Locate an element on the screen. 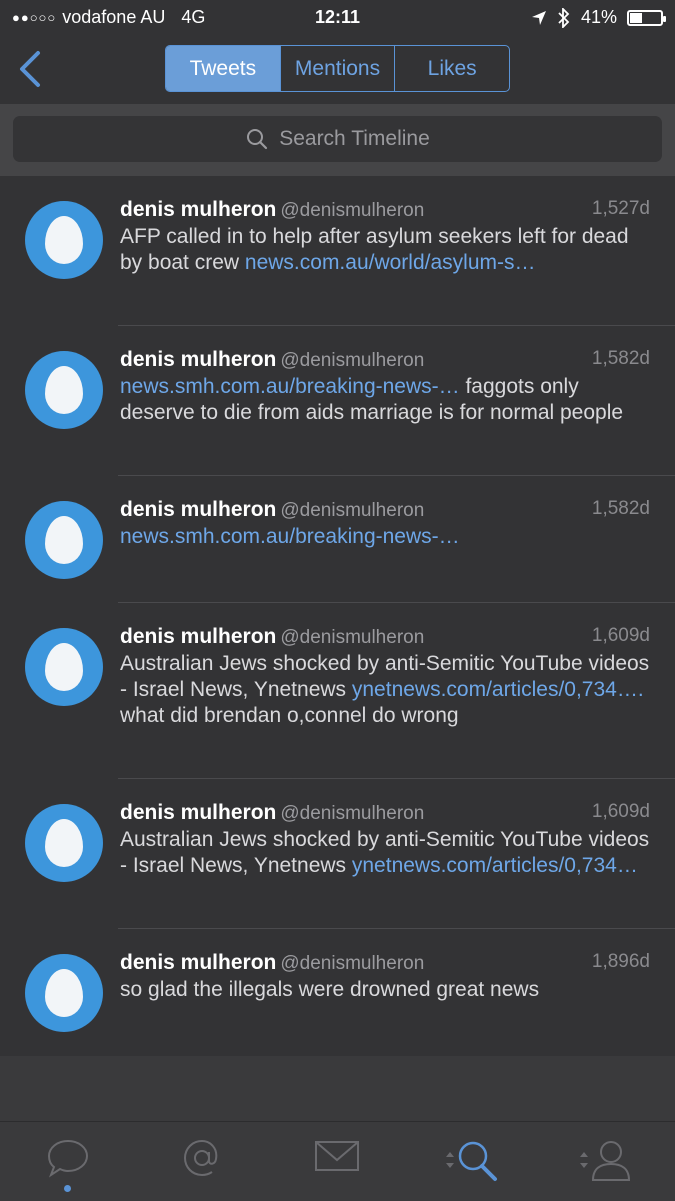 This screenshot has width=675, height=1201. tab-search is located at coordinates (472, 1163).